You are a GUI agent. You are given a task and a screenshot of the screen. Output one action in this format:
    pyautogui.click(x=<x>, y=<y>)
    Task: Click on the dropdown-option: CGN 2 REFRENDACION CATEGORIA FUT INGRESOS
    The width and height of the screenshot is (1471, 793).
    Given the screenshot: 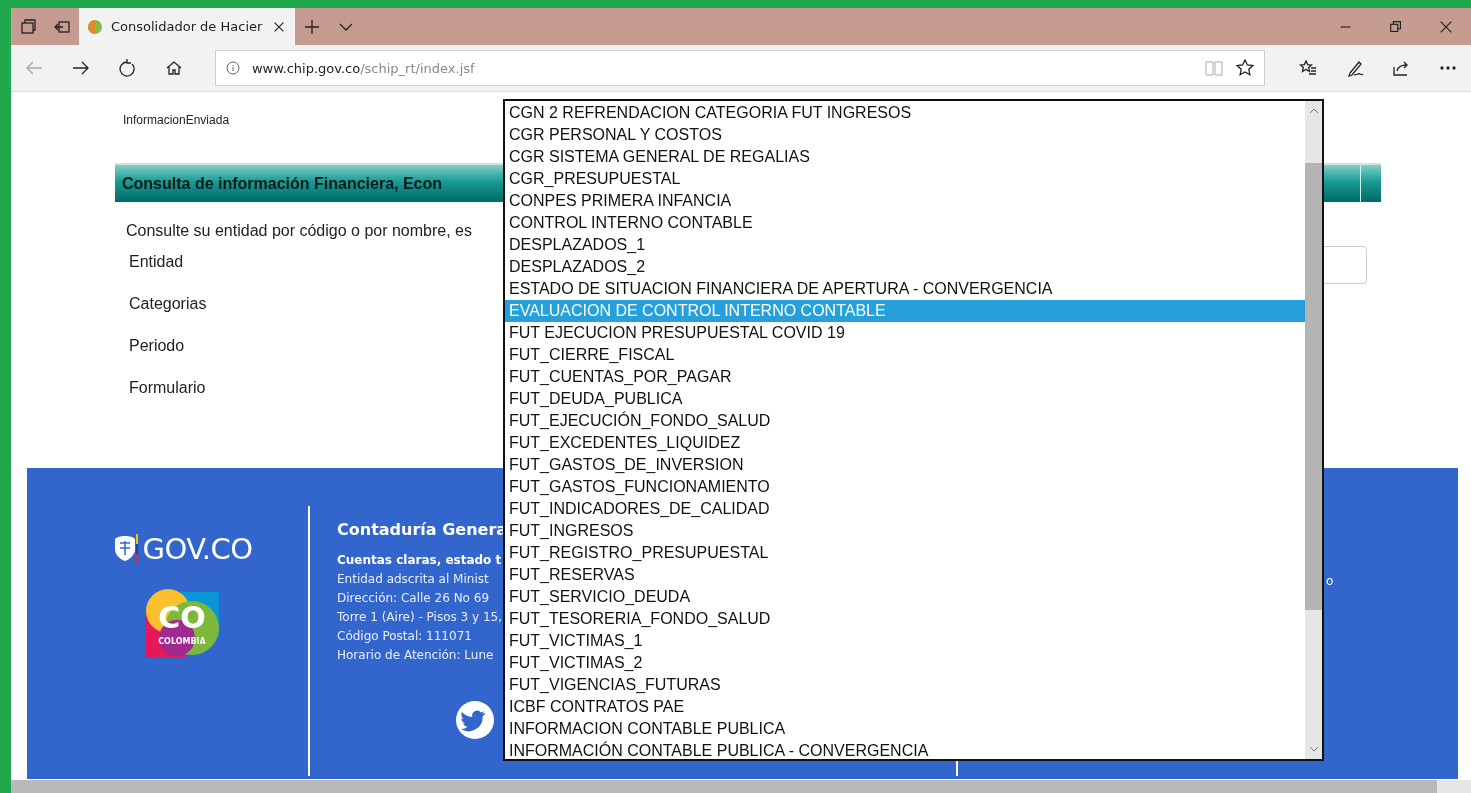 What is the action you would take?
    pyautogui.click(x=905, y=113)
    